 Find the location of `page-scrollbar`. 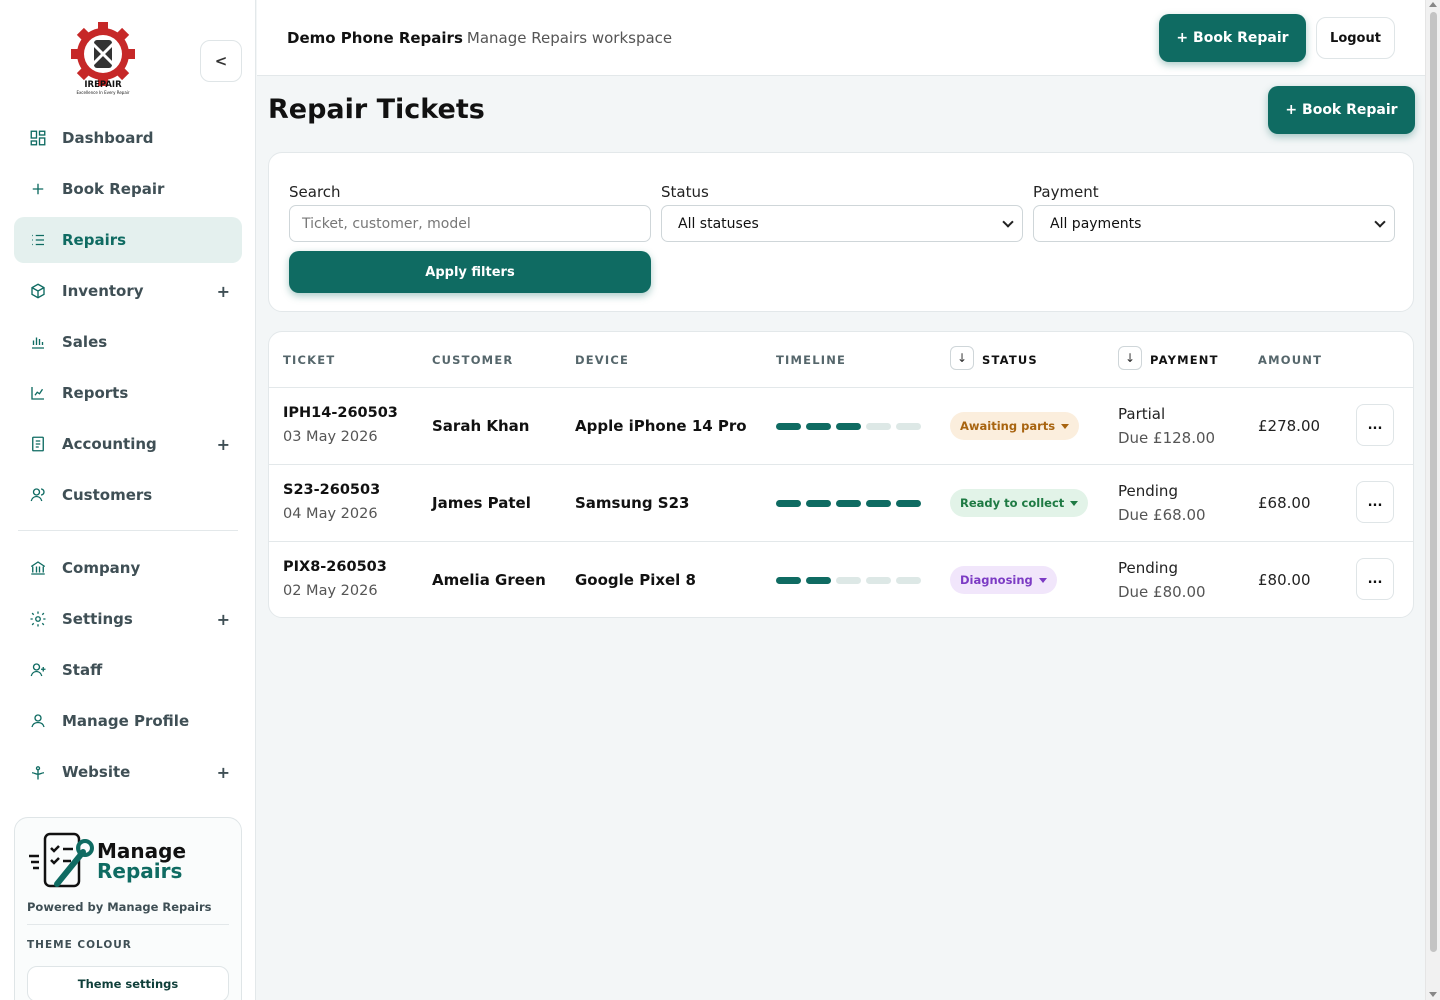

page-scrollbar is located at coordinates (1432, 500).